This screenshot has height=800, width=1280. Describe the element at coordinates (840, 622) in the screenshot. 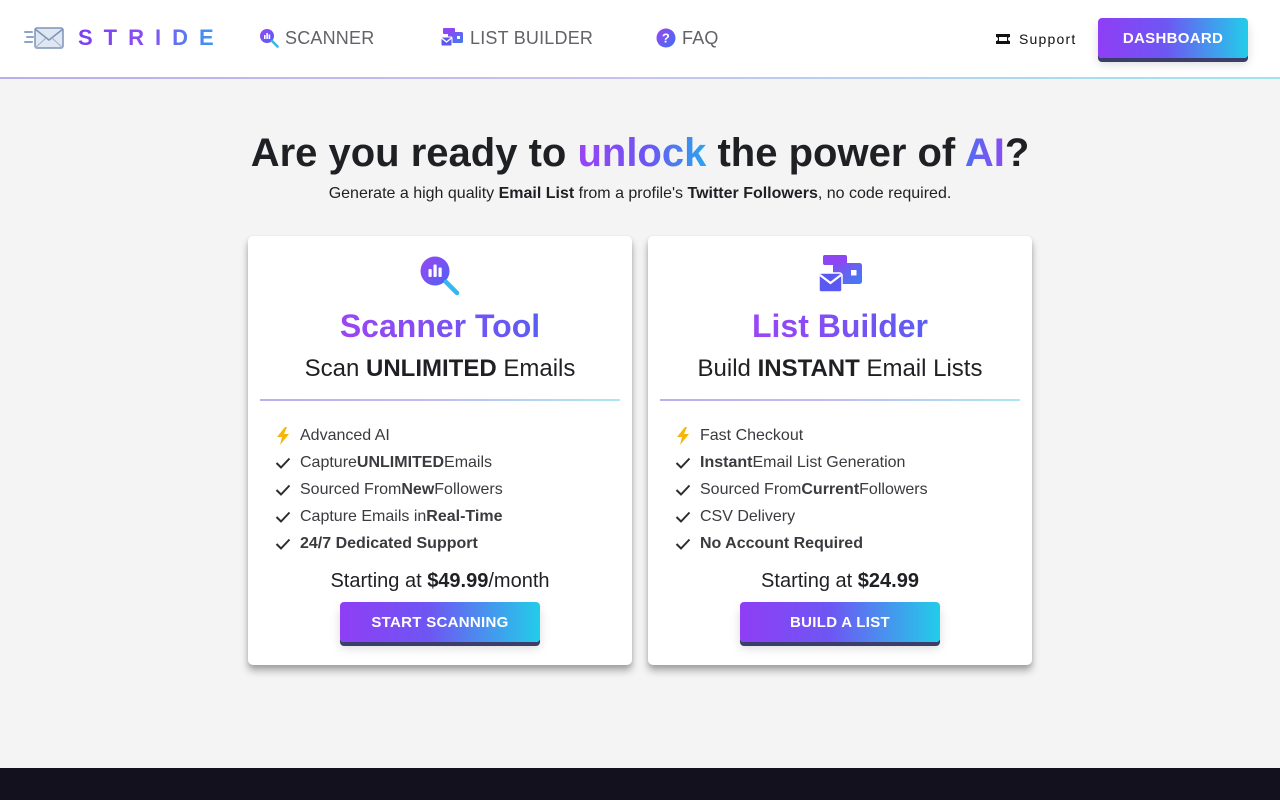

I see `build-a-list-button: BUILD A LIST` at that location.